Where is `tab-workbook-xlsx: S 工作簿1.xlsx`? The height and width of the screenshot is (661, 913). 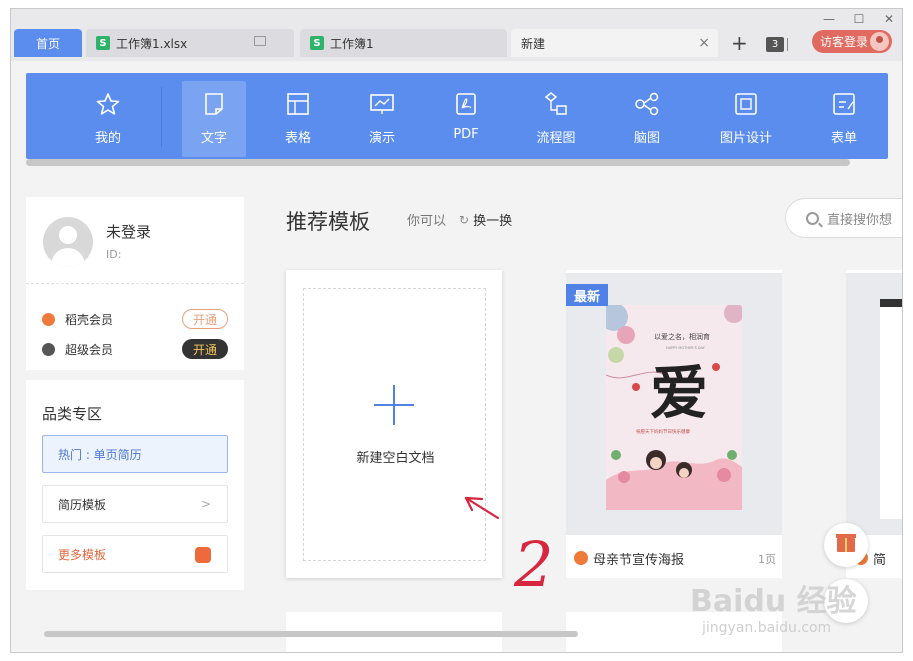
tab-workbook-xlsx: S 工作簿1.xlsx is located at coordinates (190, 43).